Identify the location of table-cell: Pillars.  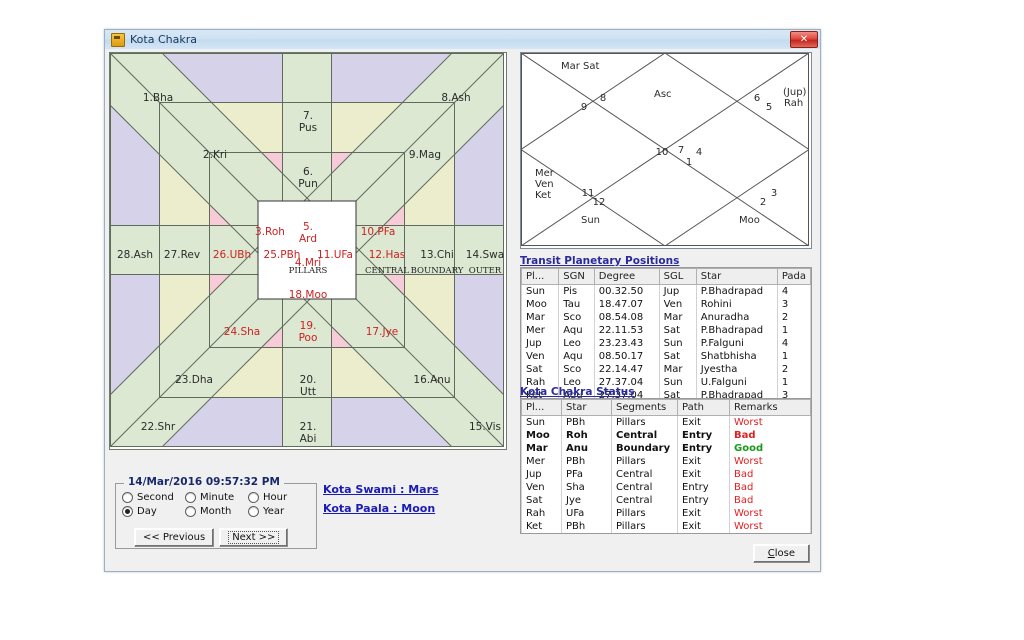
(644, 461).